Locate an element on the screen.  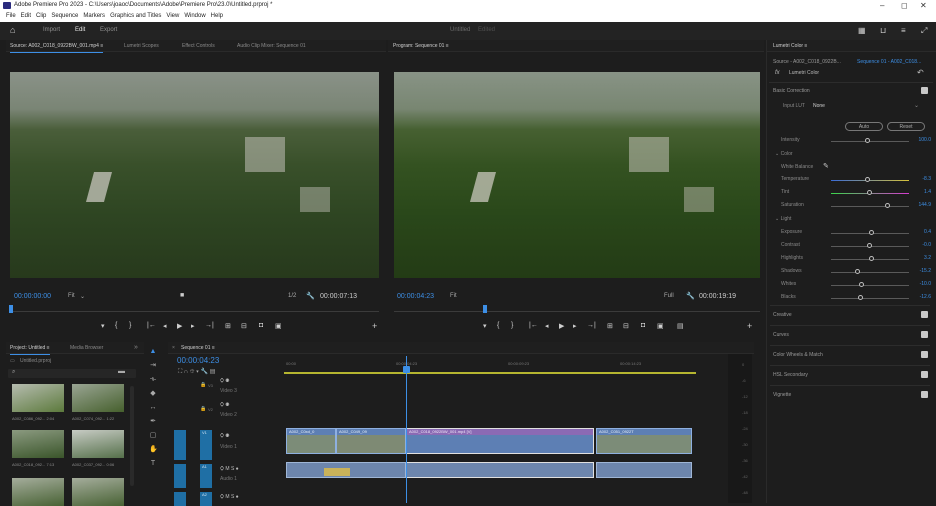
export-frame-icon: ◘ is located at coordinates (643, 325).